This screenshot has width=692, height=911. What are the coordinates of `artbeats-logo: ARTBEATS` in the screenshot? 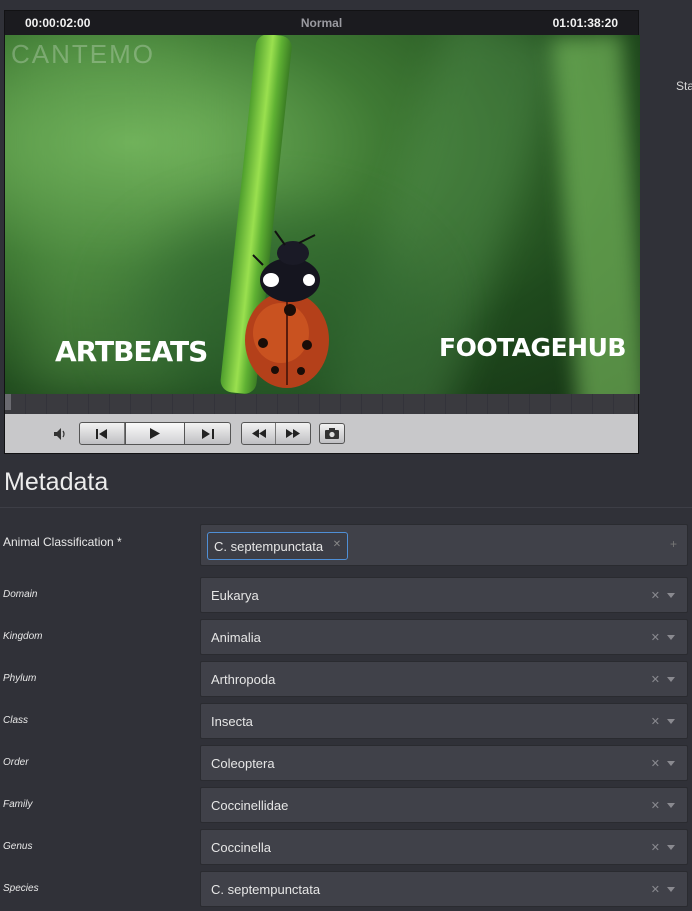 It's located at (131, 351).